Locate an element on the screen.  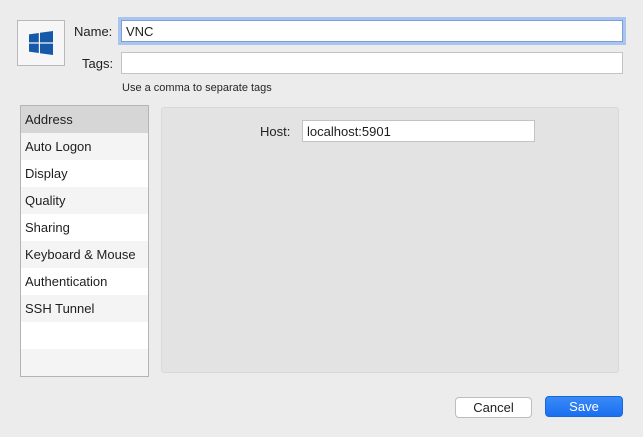
sidebar-item-display: Display is located at coordinates (84, 173).